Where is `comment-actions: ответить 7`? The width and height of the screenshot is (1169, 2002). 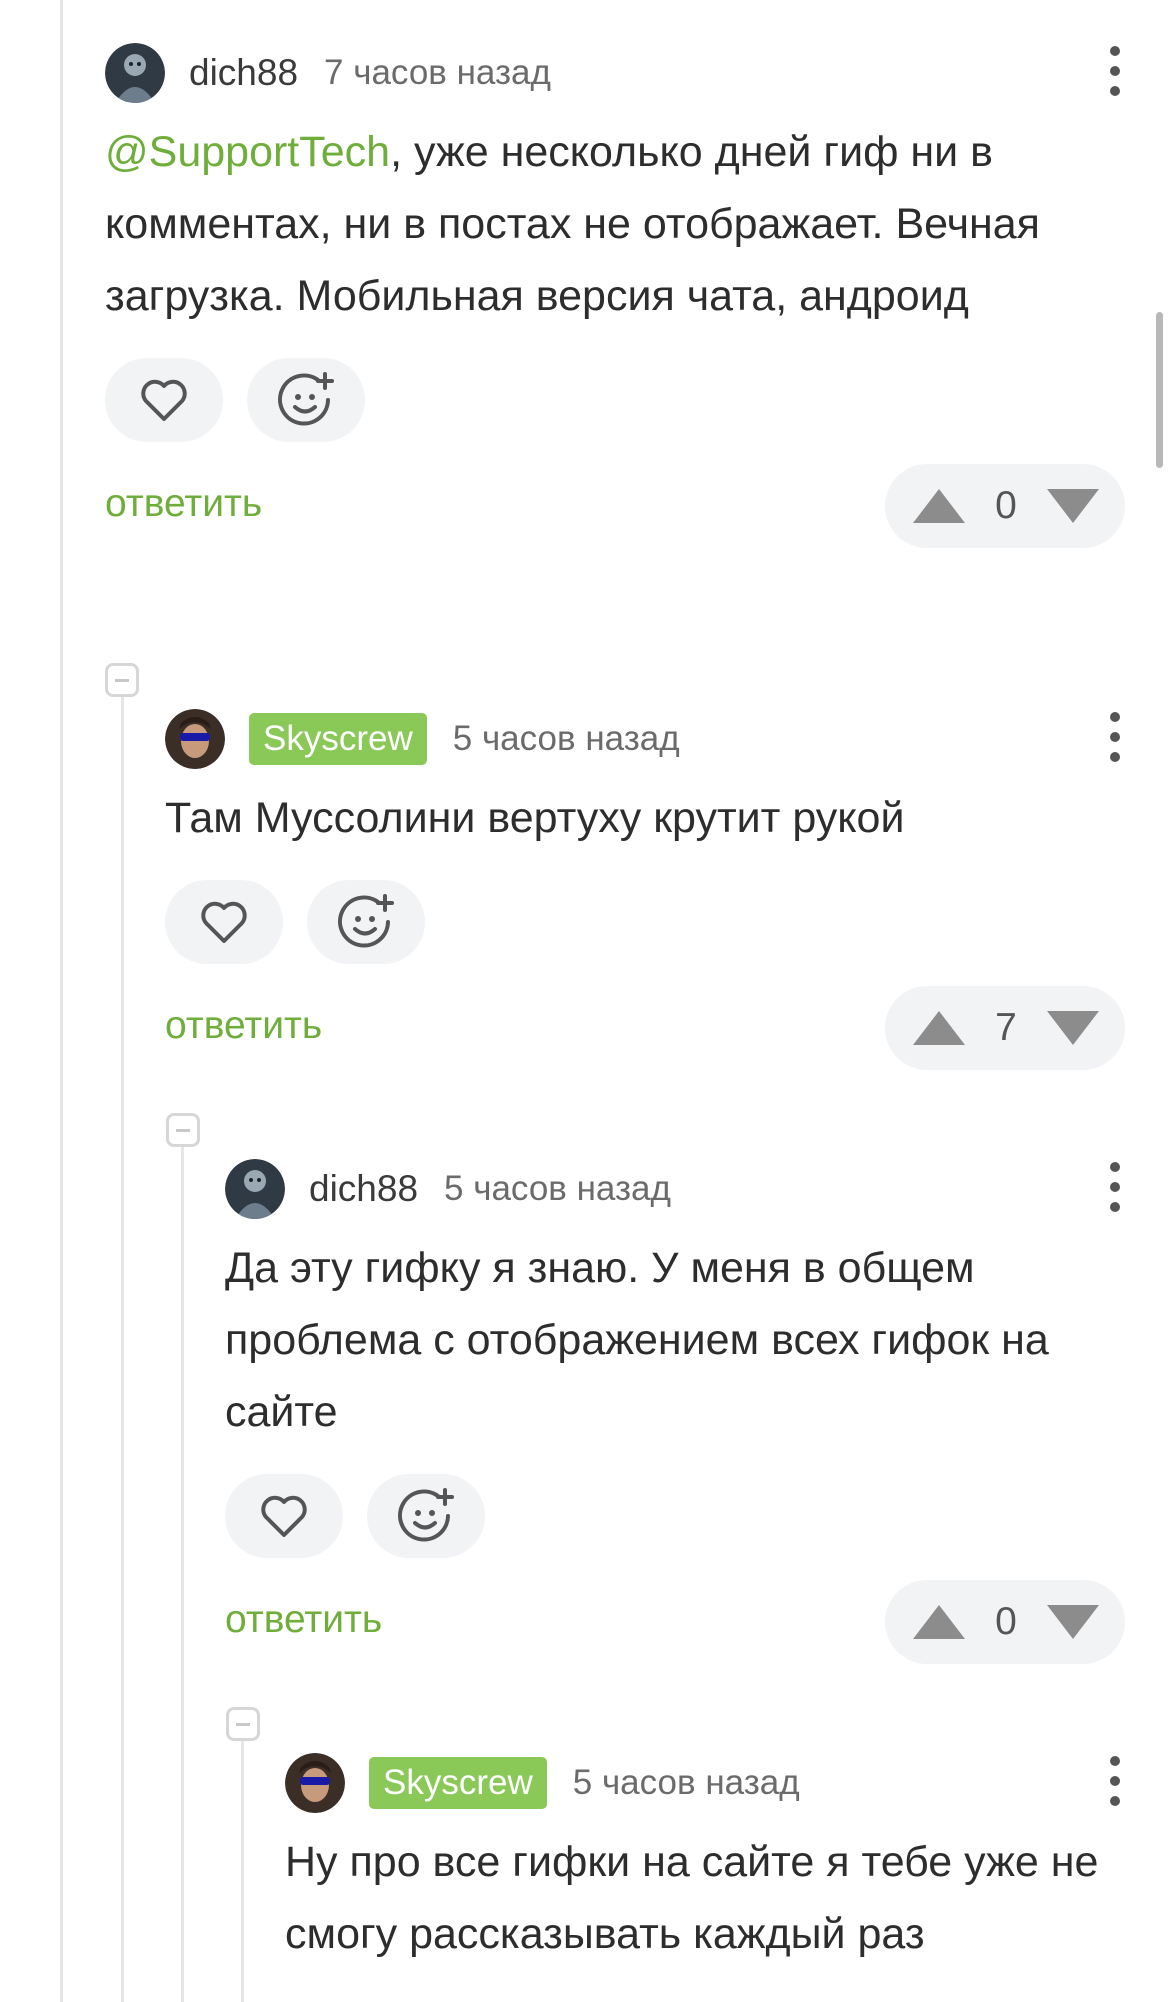 comment-actions: ответить 7 is located at coordinates (645, 1028).